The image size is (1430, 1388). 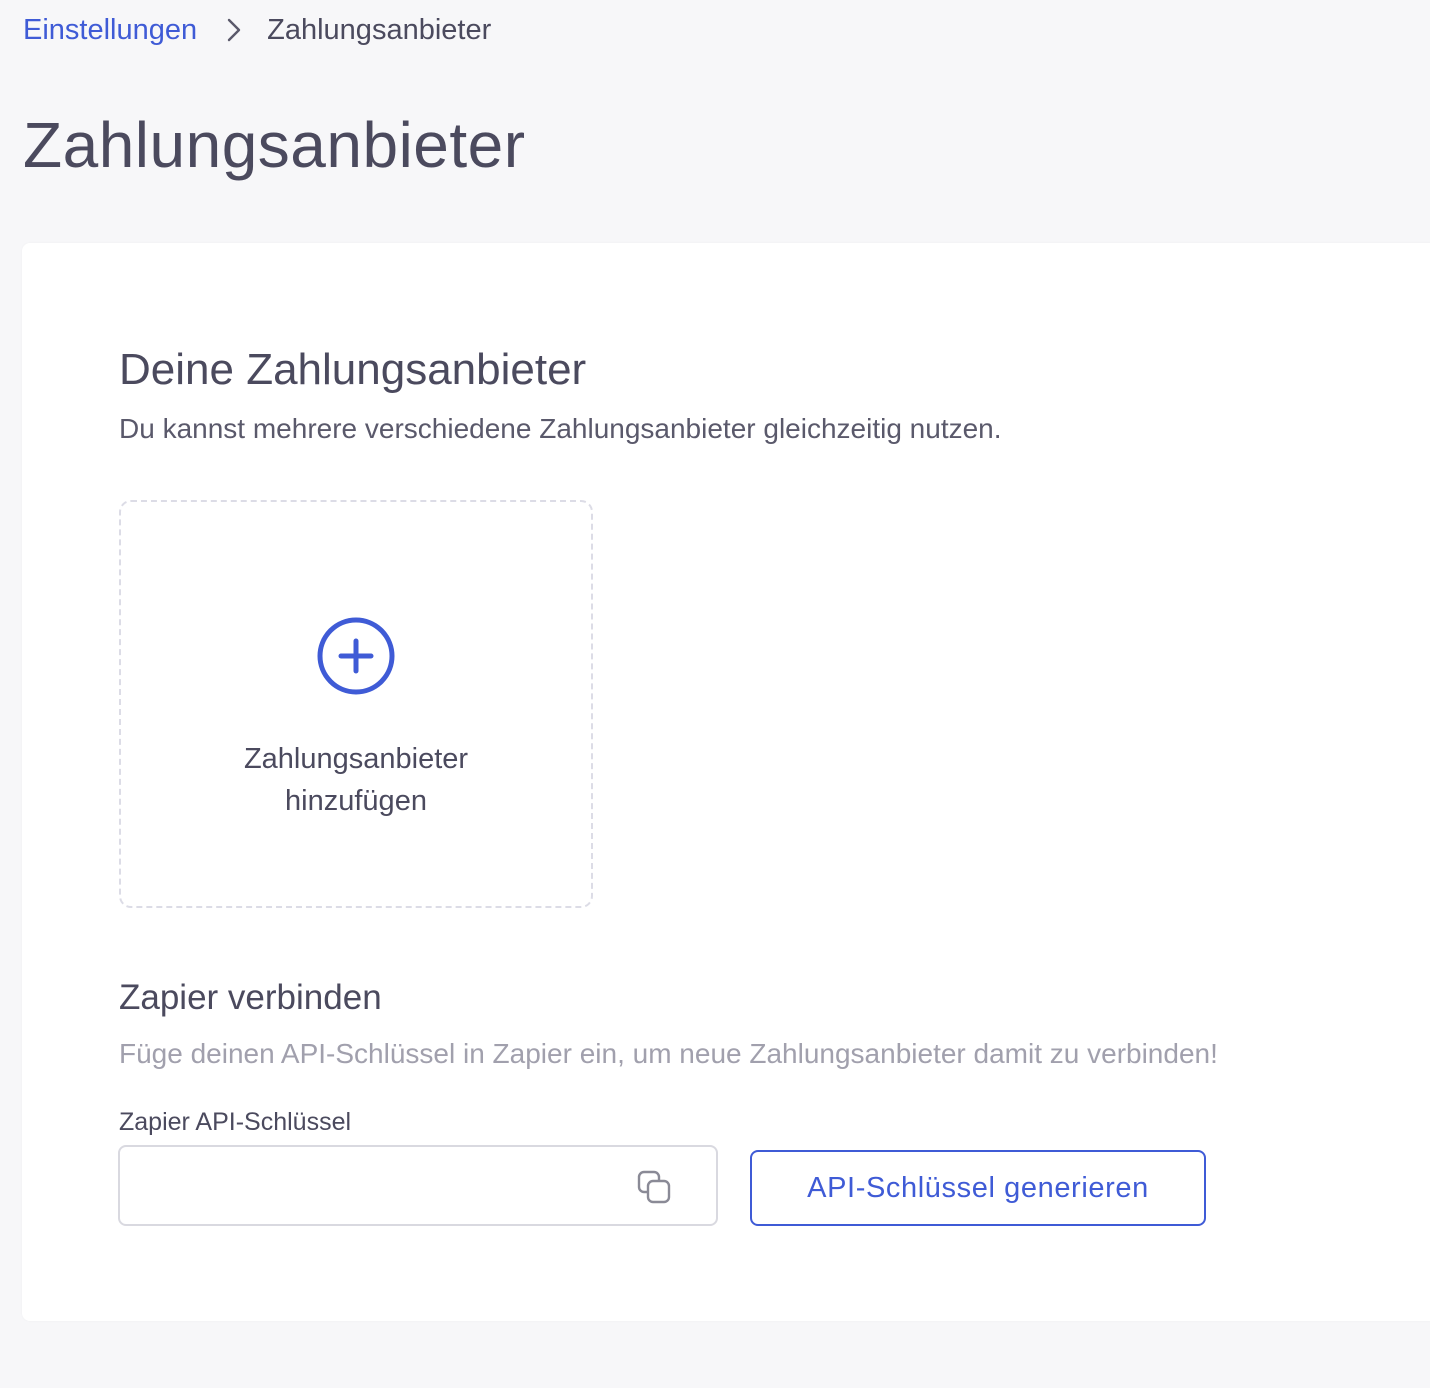 I want to click on add-payment-provider-tile: Zahlungsanbieter hinzufügen, so click(x=356, y=704).